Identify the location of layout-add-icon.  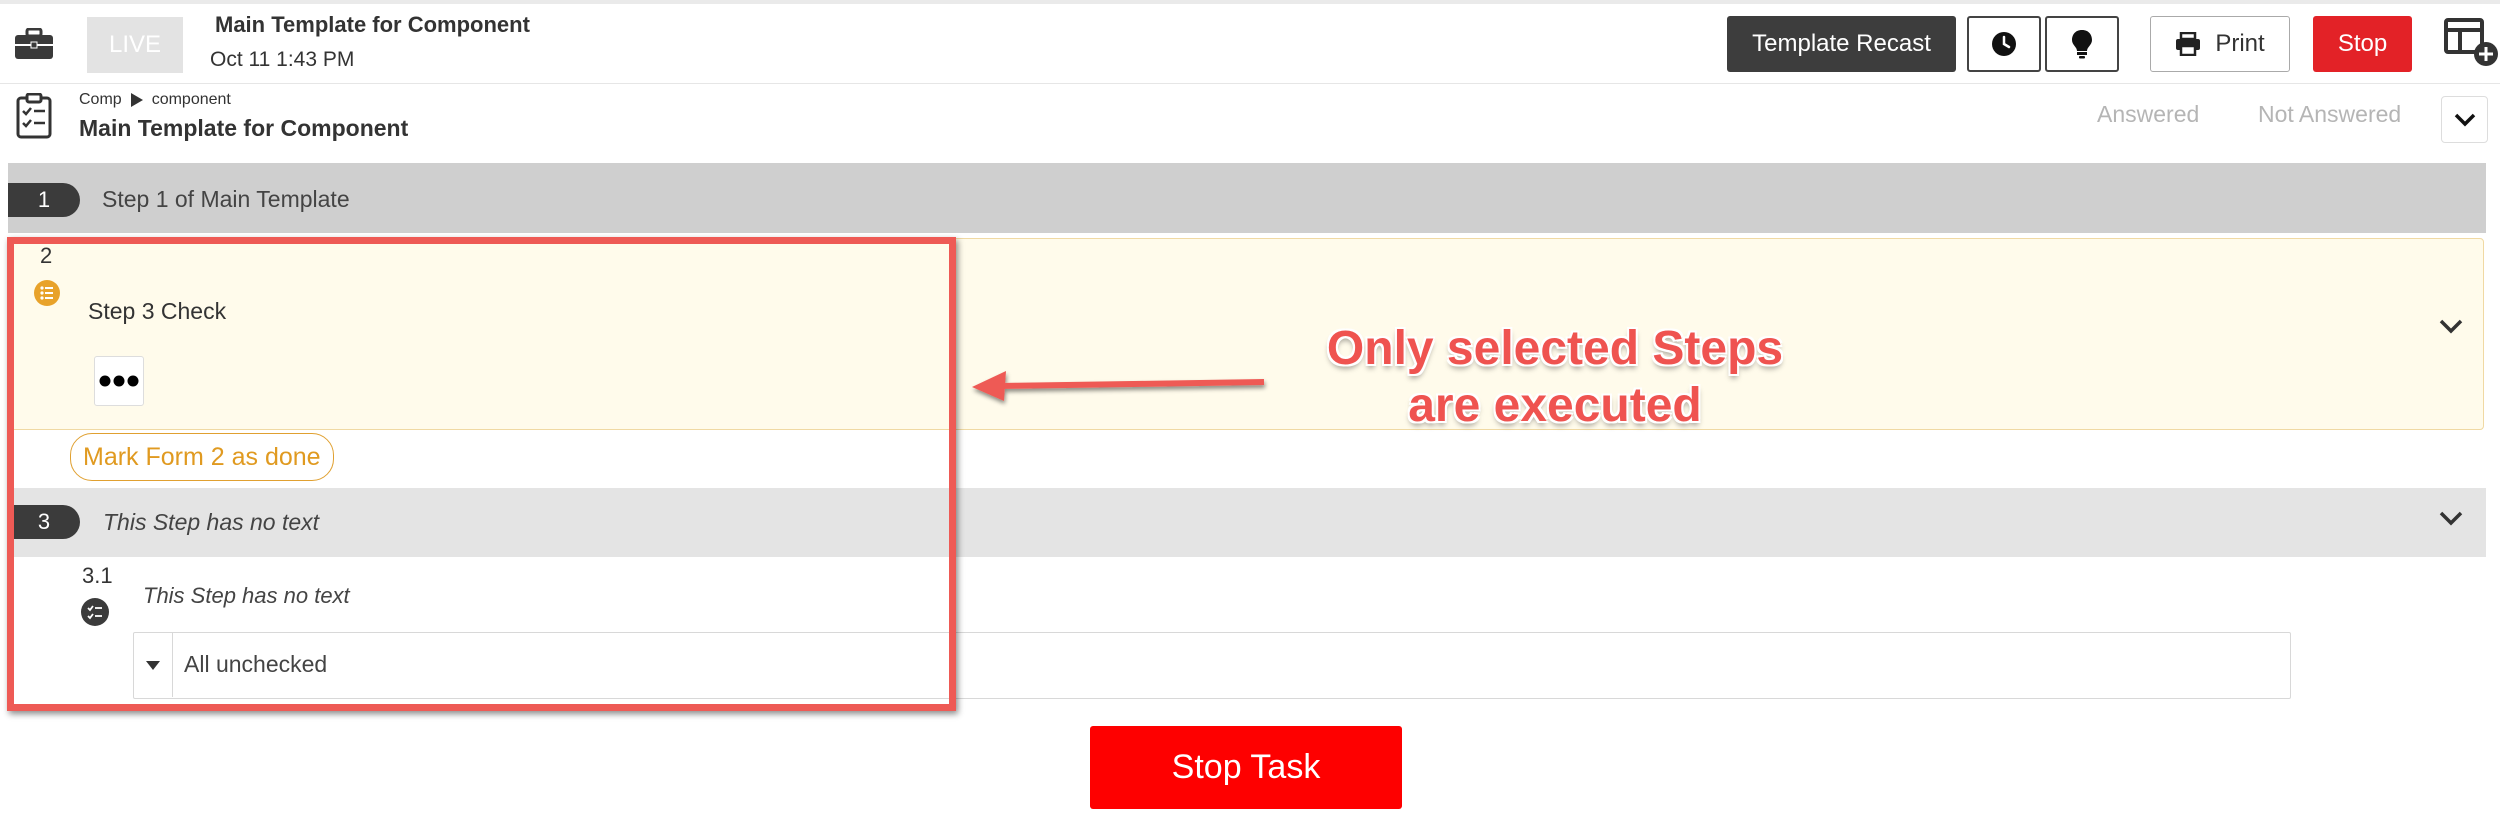
(2472, 43).